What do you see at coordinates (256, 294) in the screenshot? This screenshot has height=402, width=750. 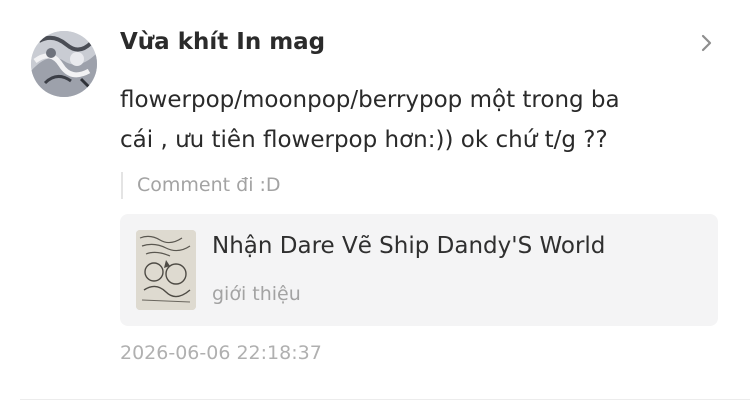 I see `story-subtitle: giới thiệu` at bounding box center [256, 294].